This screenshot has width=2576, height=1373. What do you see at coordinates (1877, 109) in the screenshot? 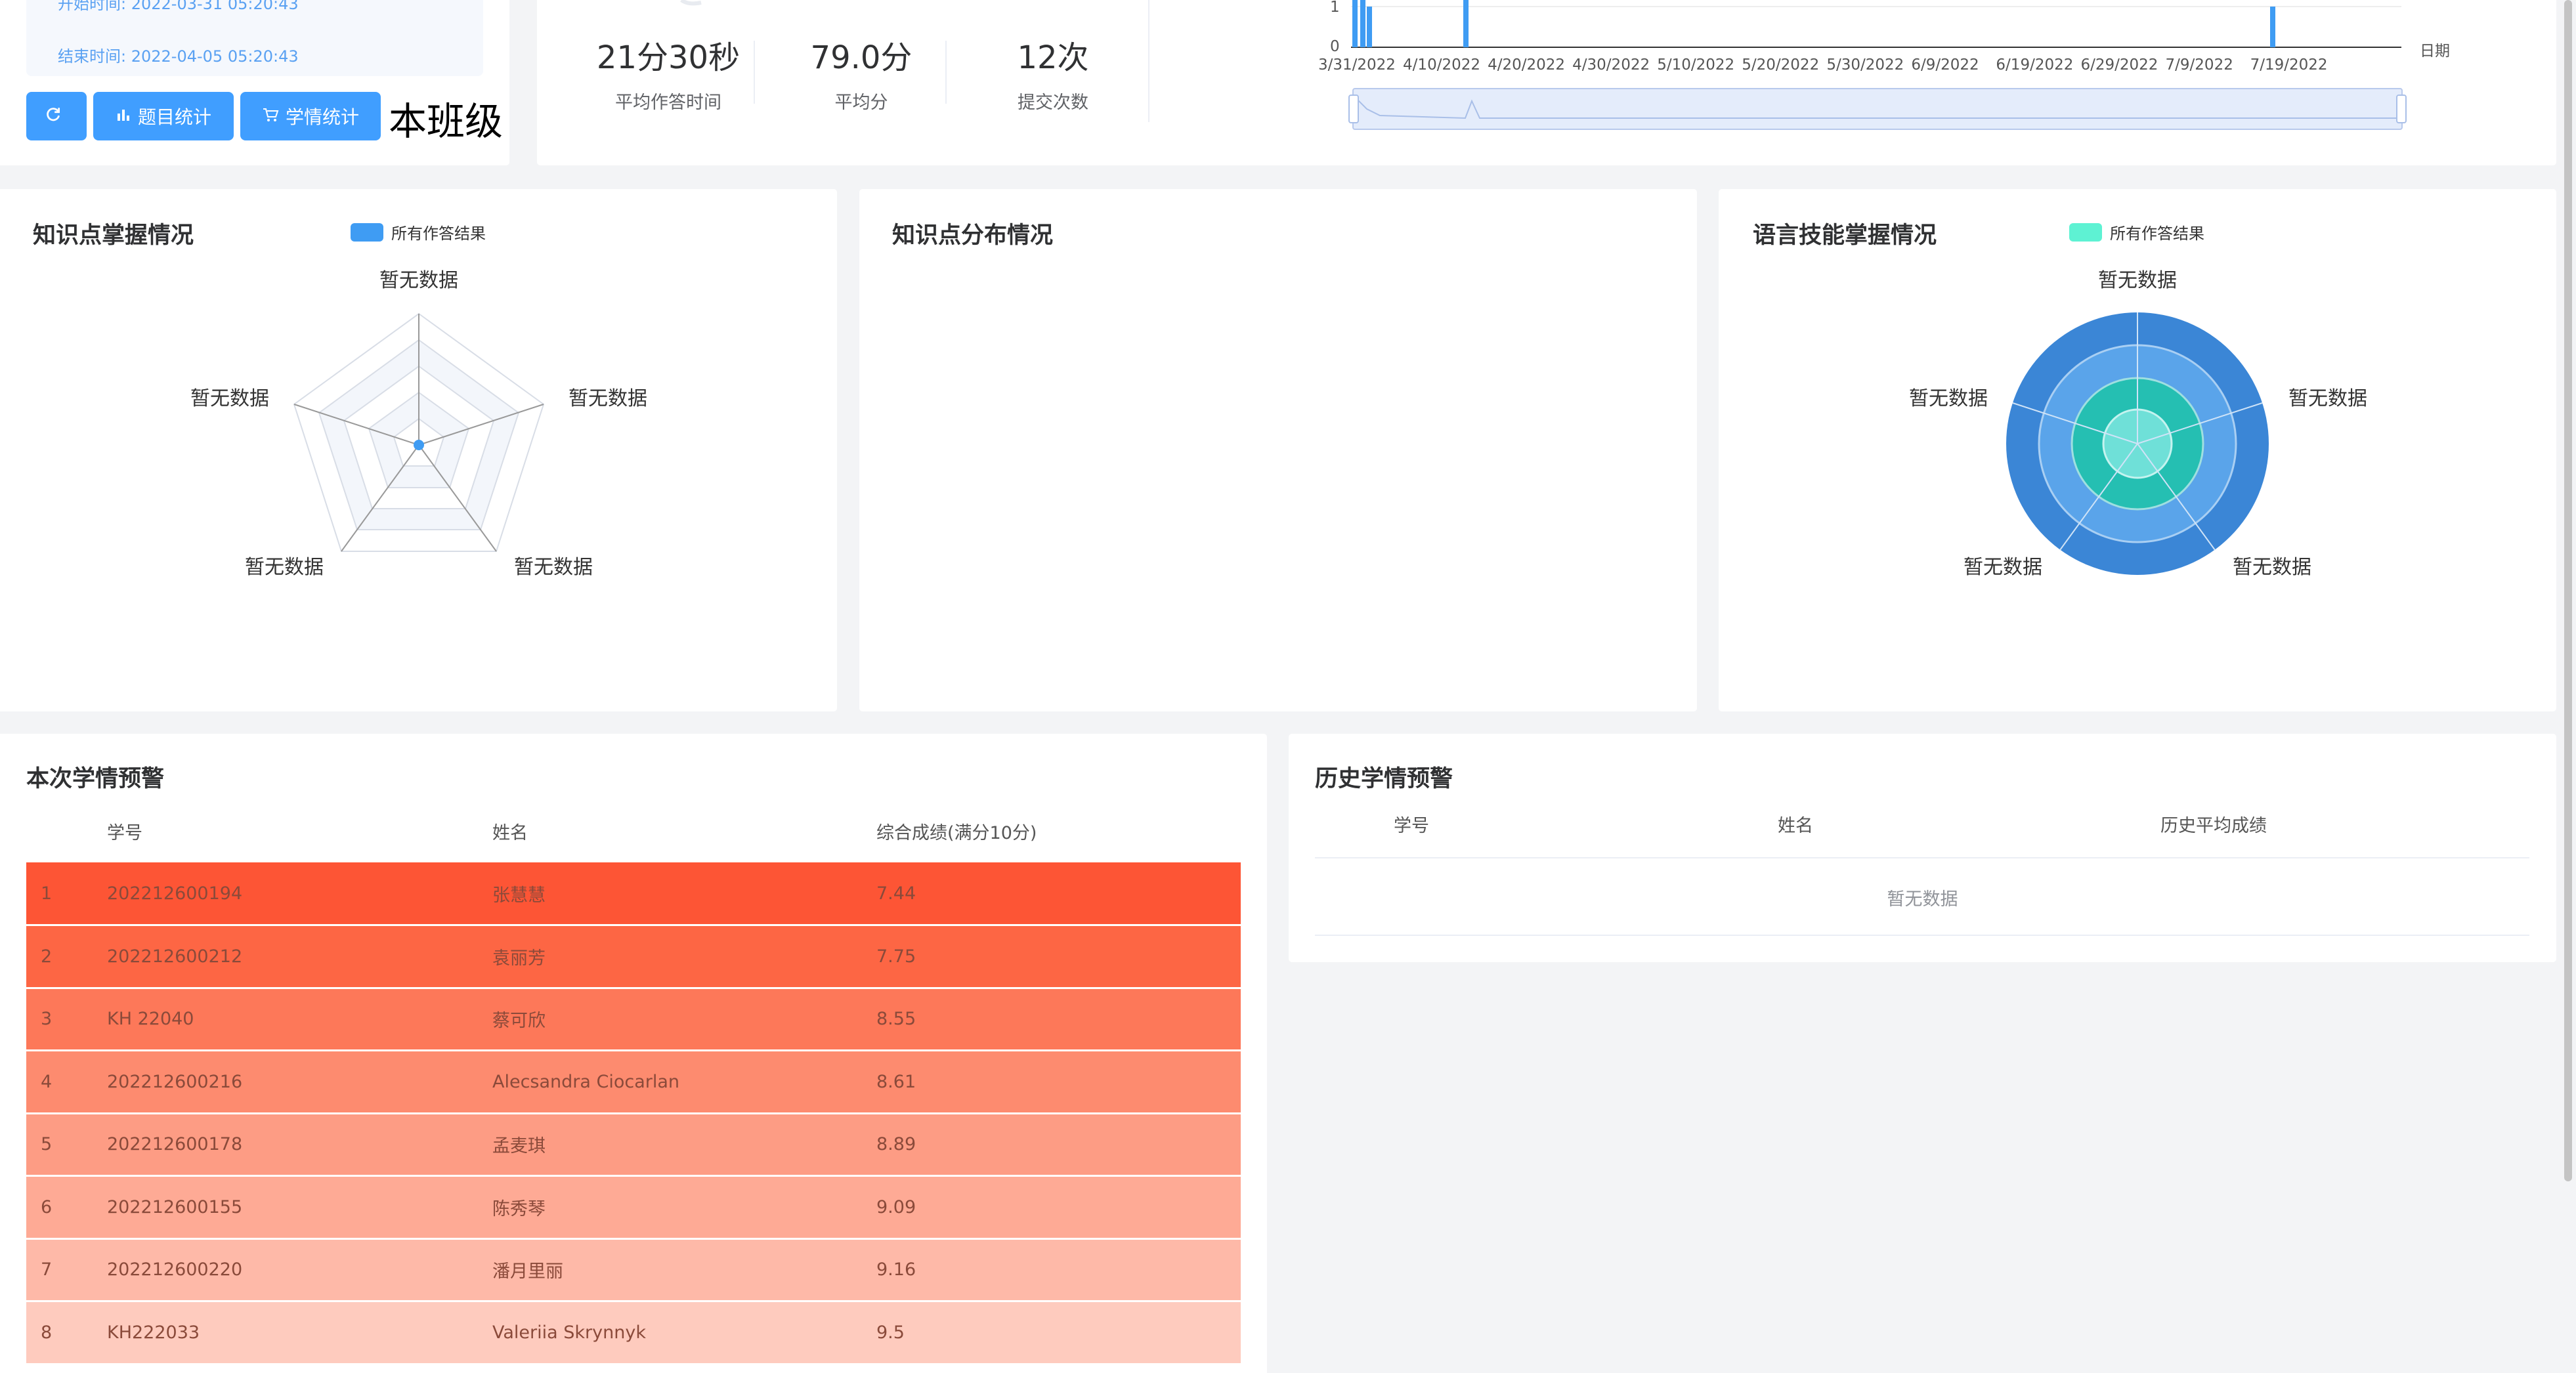
I see `zoom-slider` at bounding box center [1877, 109].